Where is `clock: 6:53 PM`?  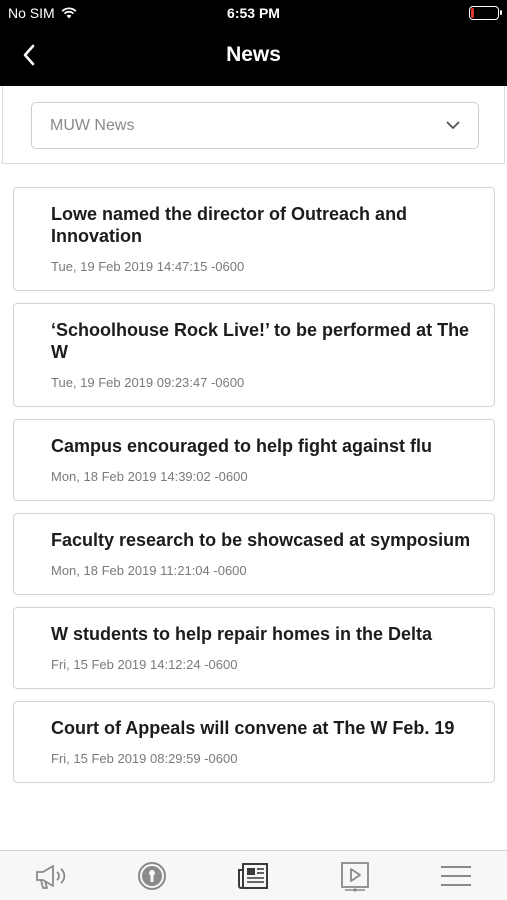
clock: 6:53 PM is located at coordinates (253, 13).